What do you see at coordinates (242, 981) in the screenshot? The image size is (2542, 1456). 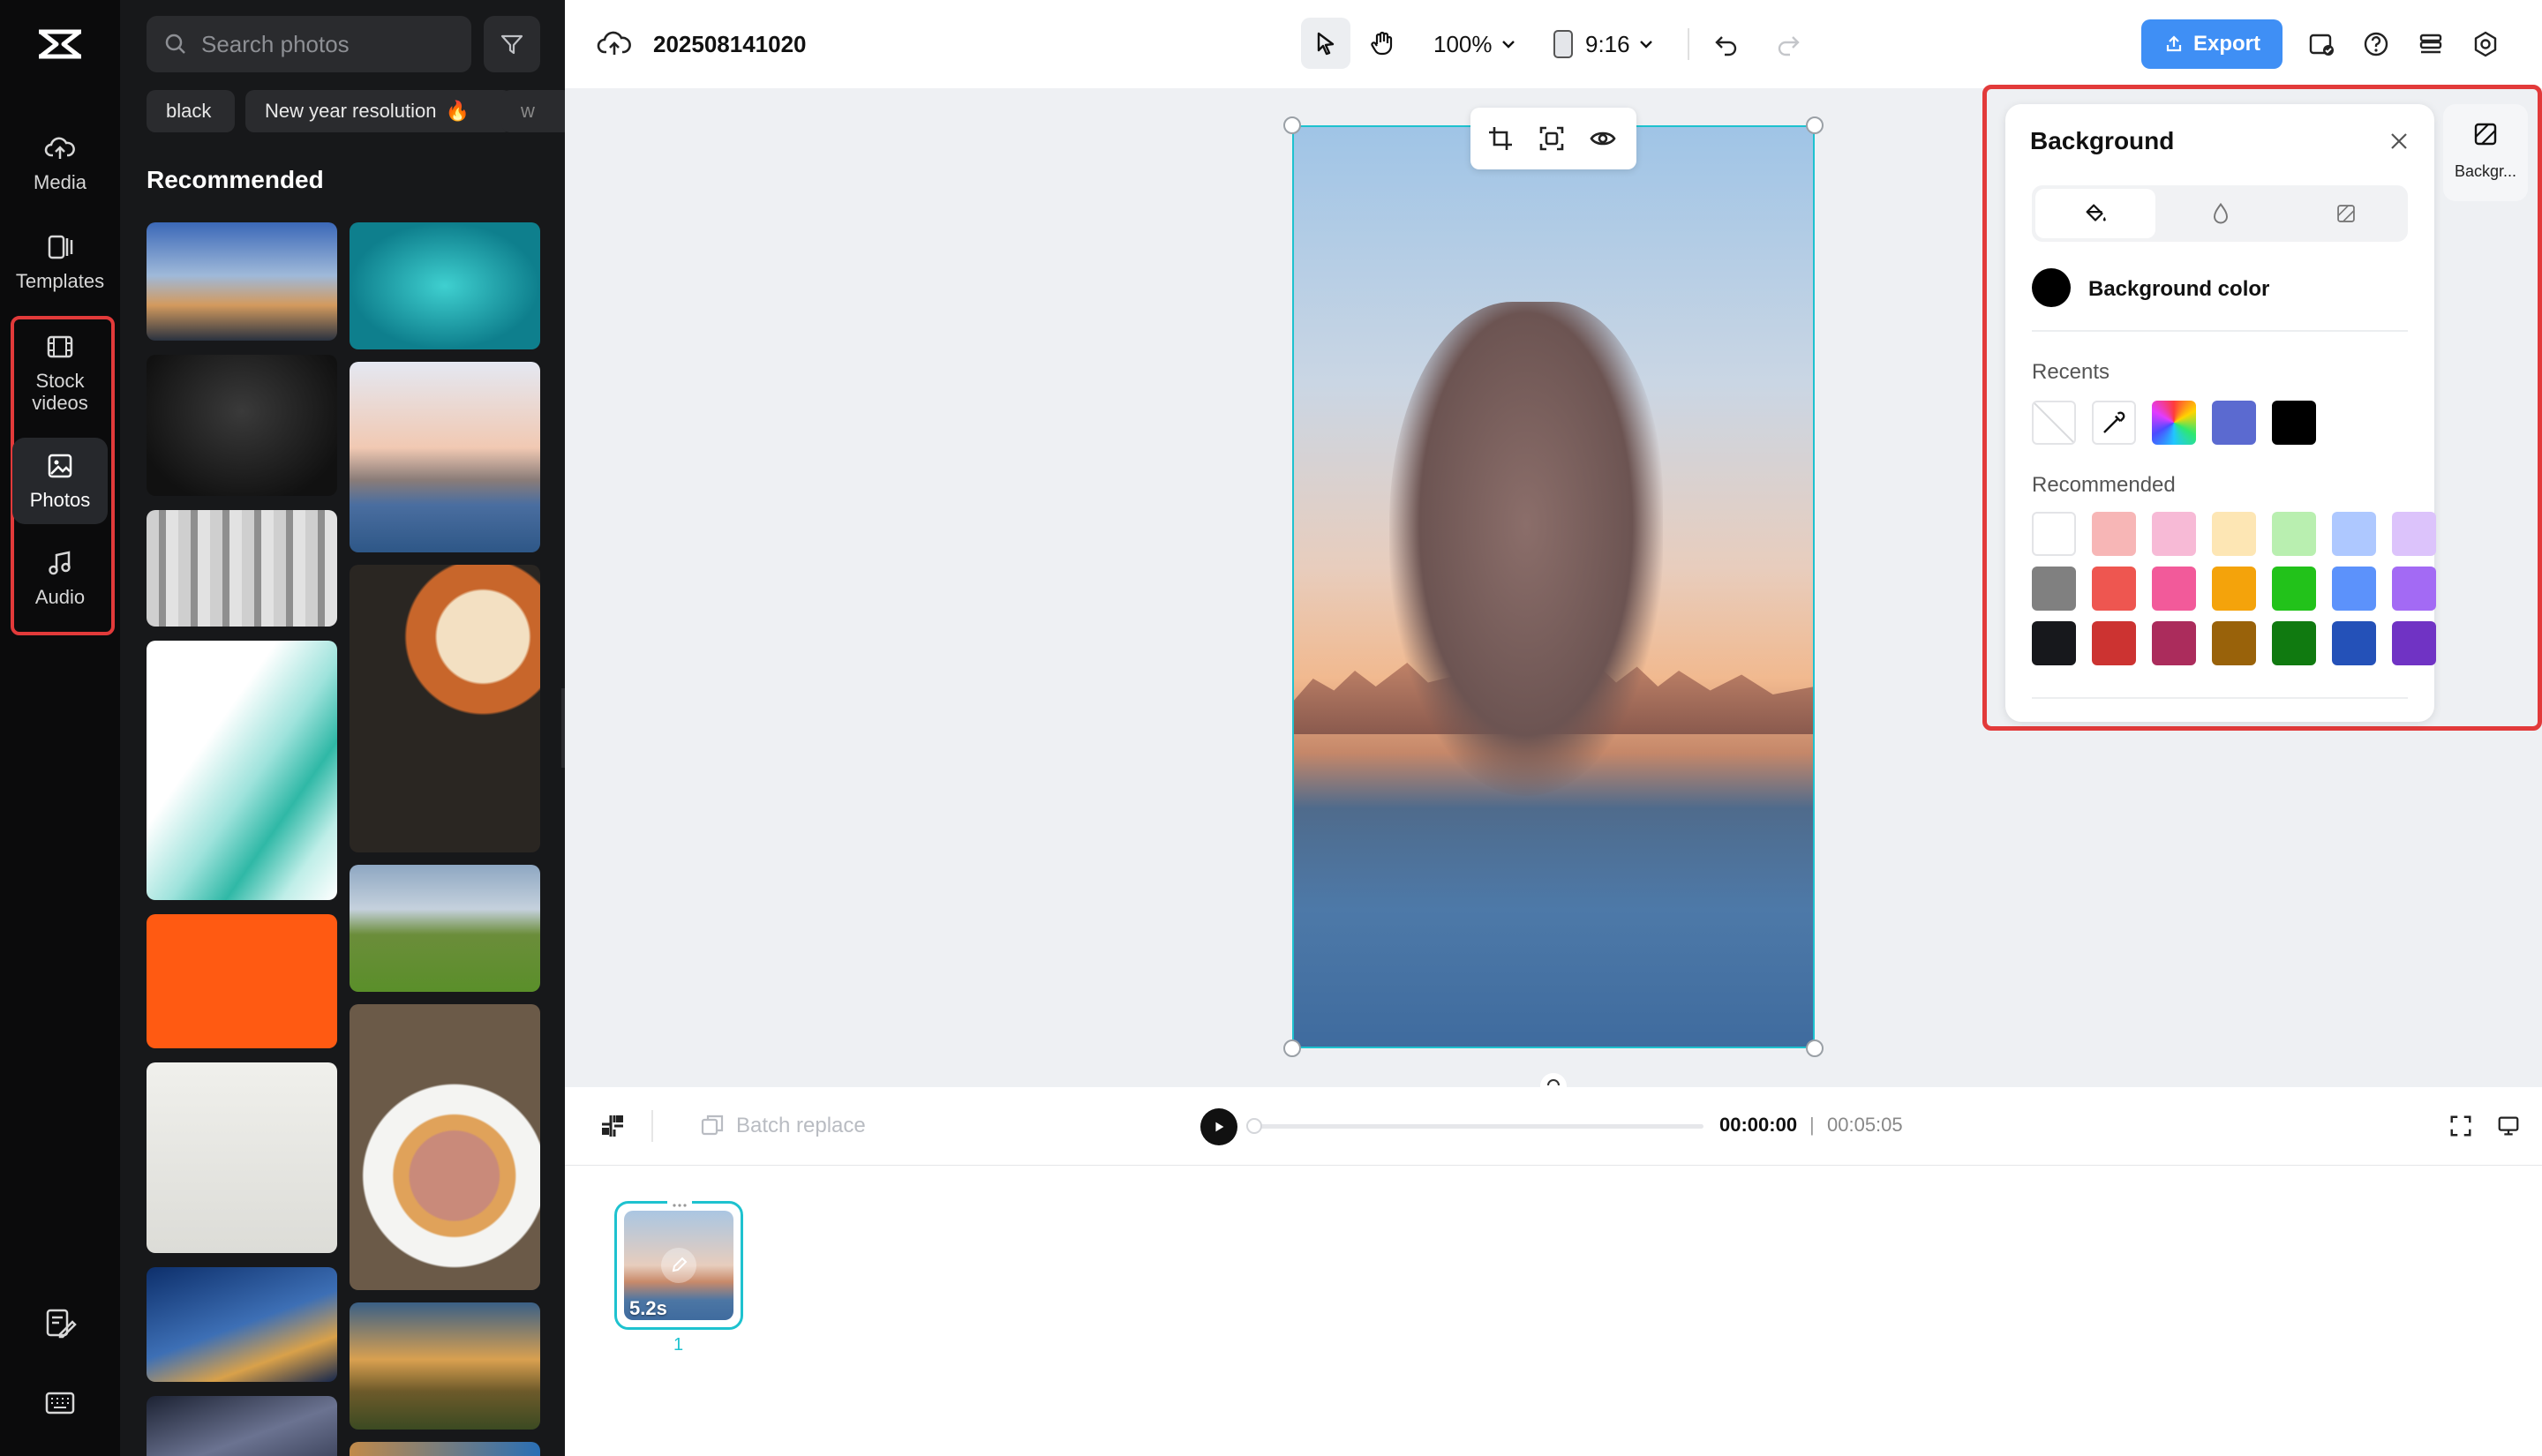 I see `photo-thumb-orange` at bounding box center [242, 981].